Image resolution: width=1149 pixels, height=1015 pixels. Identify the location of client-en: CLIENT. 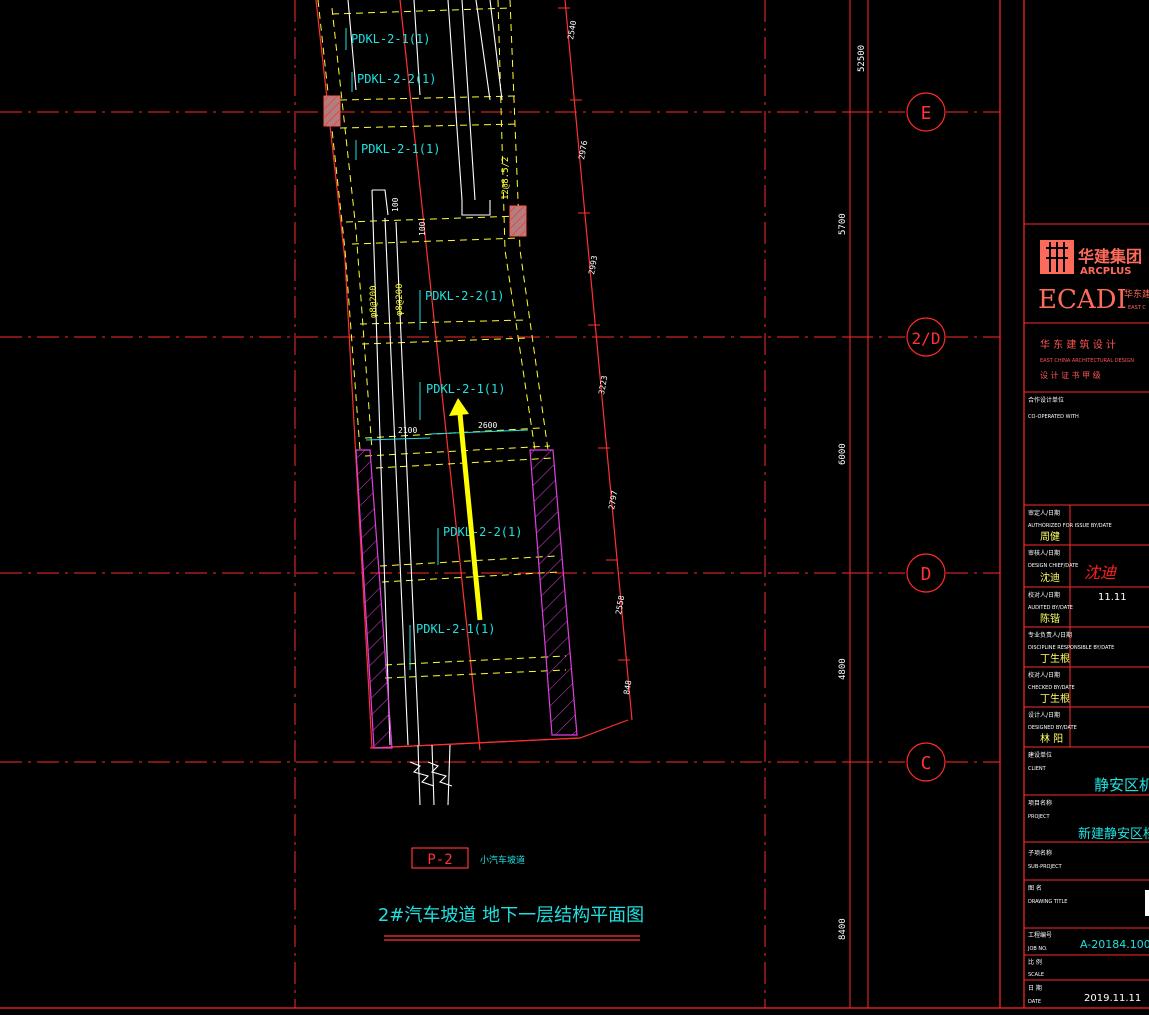
(1037, 769).